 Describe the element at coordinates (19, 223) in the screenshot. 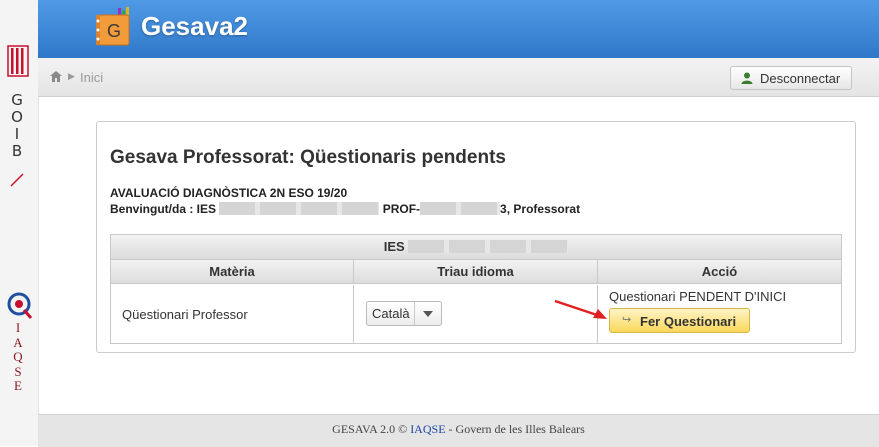

I see `left-sidebar: G O I B I A Q S E` at that location.